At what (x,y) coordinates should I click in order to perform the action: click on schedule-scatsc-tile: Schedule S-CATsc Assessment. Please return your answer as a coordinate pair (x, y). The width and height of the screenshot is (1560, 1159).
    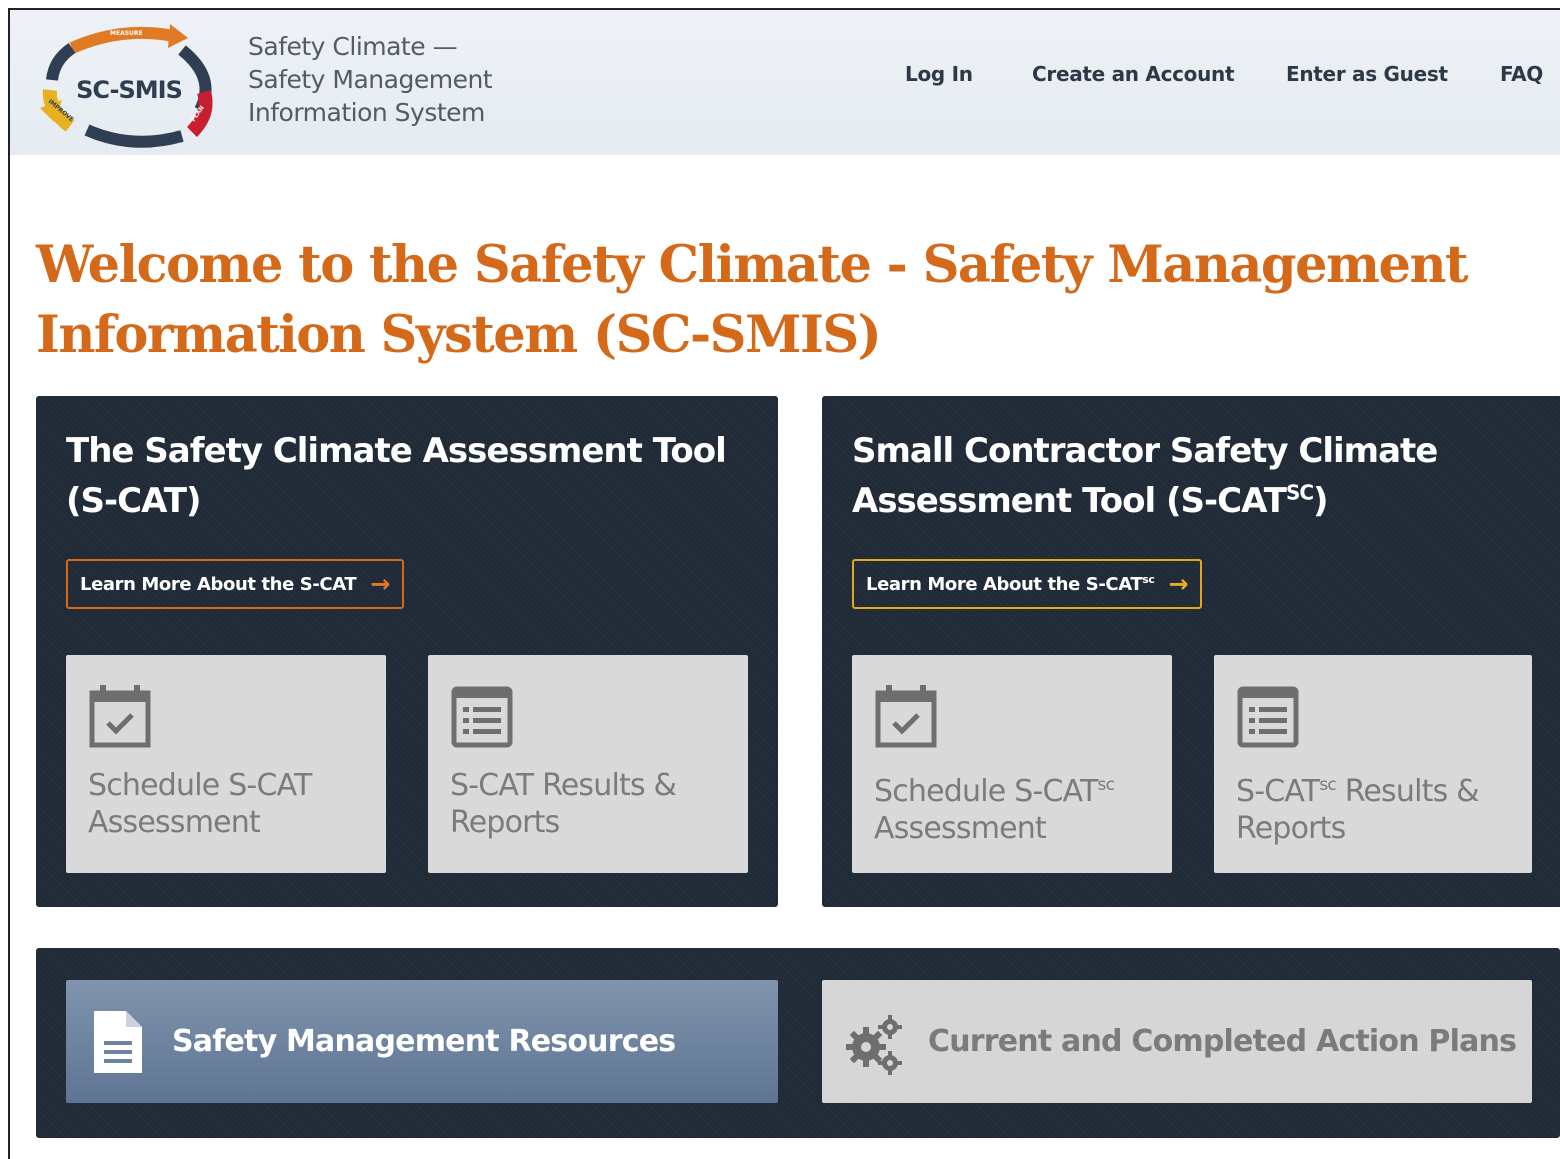
    Looking at the image, I should click on (1012, 764).